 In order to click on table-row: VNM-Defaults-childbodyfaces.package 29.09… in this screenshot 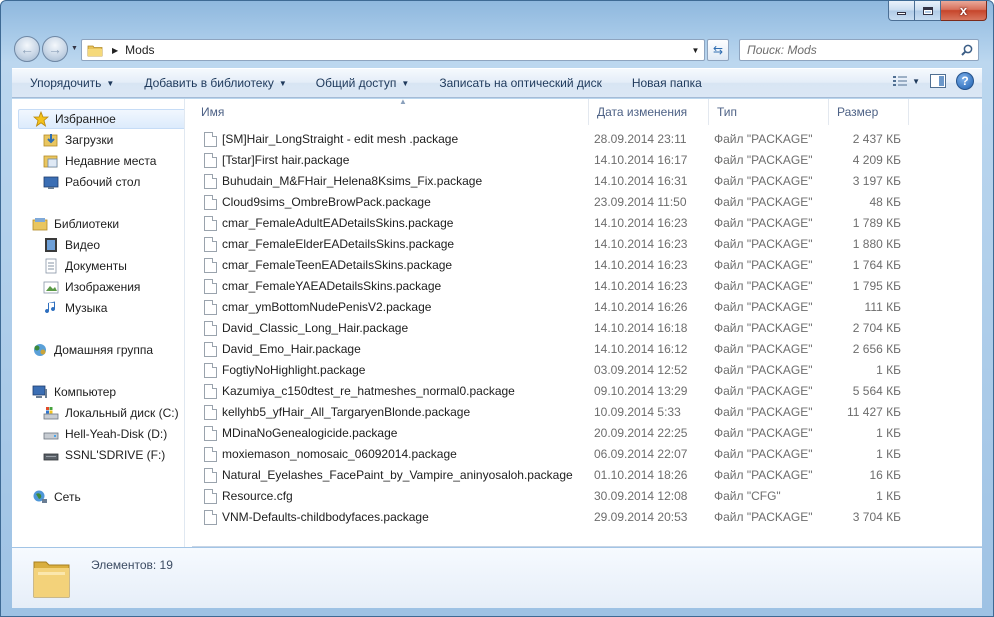, I will do `click(587, 517)`.